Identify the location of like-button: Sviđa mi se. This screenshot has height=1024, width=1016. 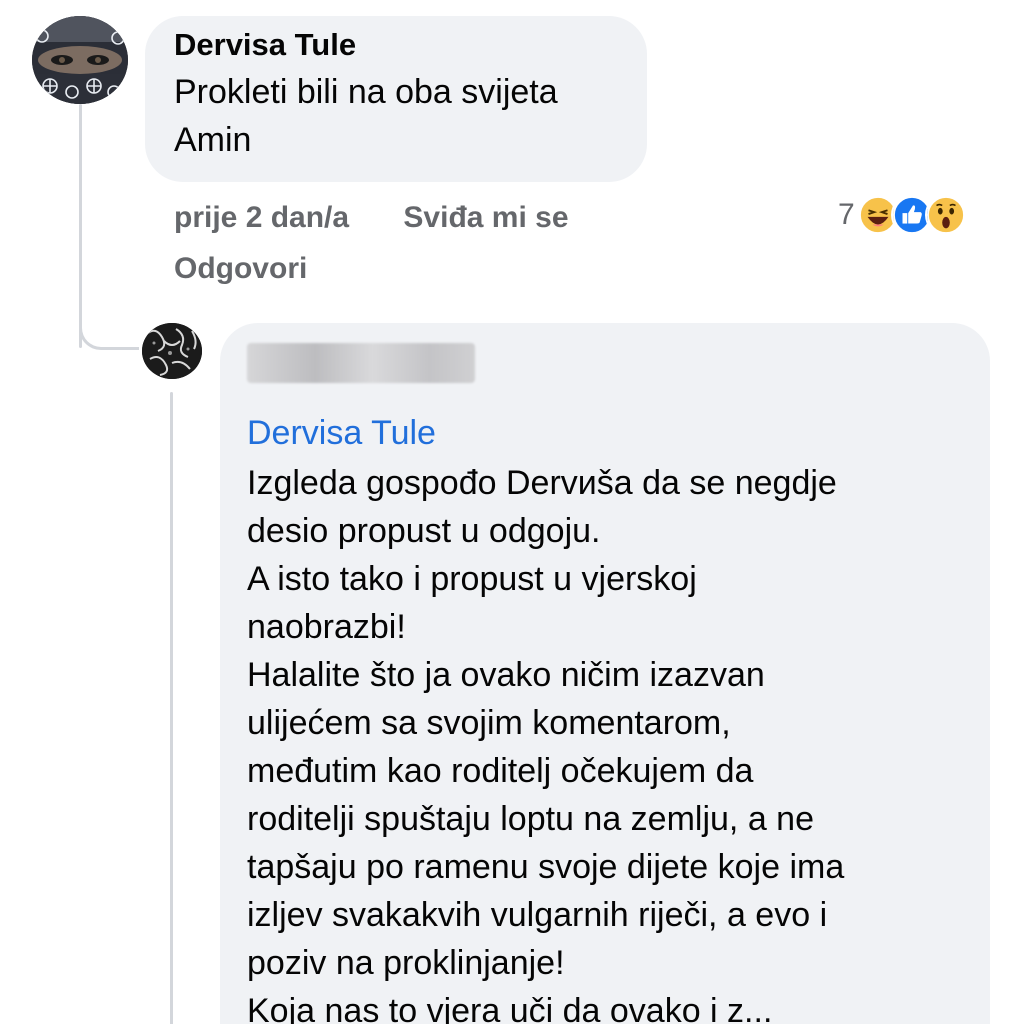
(485, 218).